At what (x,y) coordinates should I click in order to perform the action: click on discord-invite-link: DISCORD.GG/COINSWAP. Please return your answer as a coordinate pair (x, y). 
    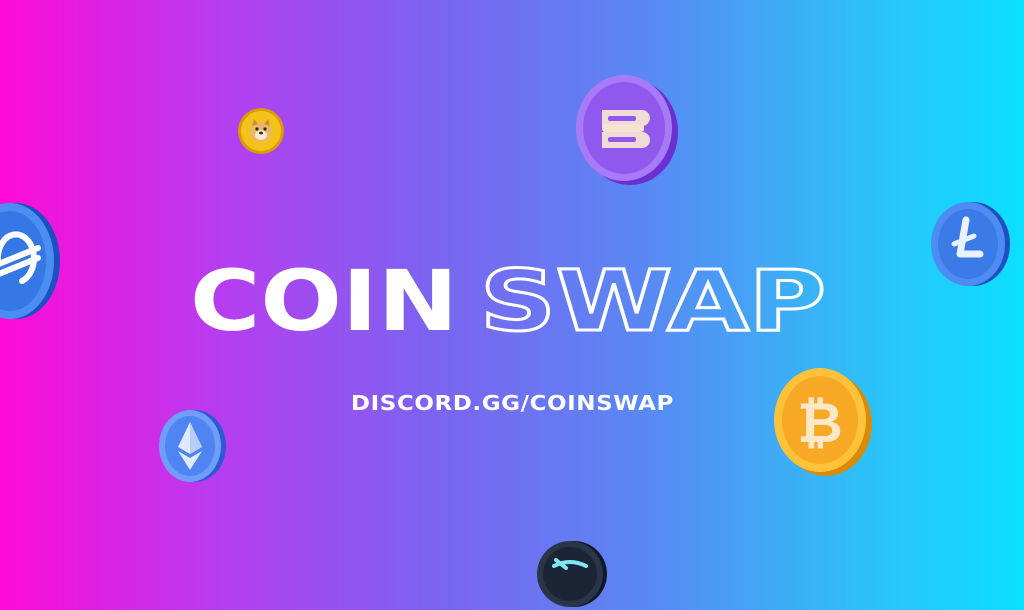
    Looking at the image, I should click on (512, 403).